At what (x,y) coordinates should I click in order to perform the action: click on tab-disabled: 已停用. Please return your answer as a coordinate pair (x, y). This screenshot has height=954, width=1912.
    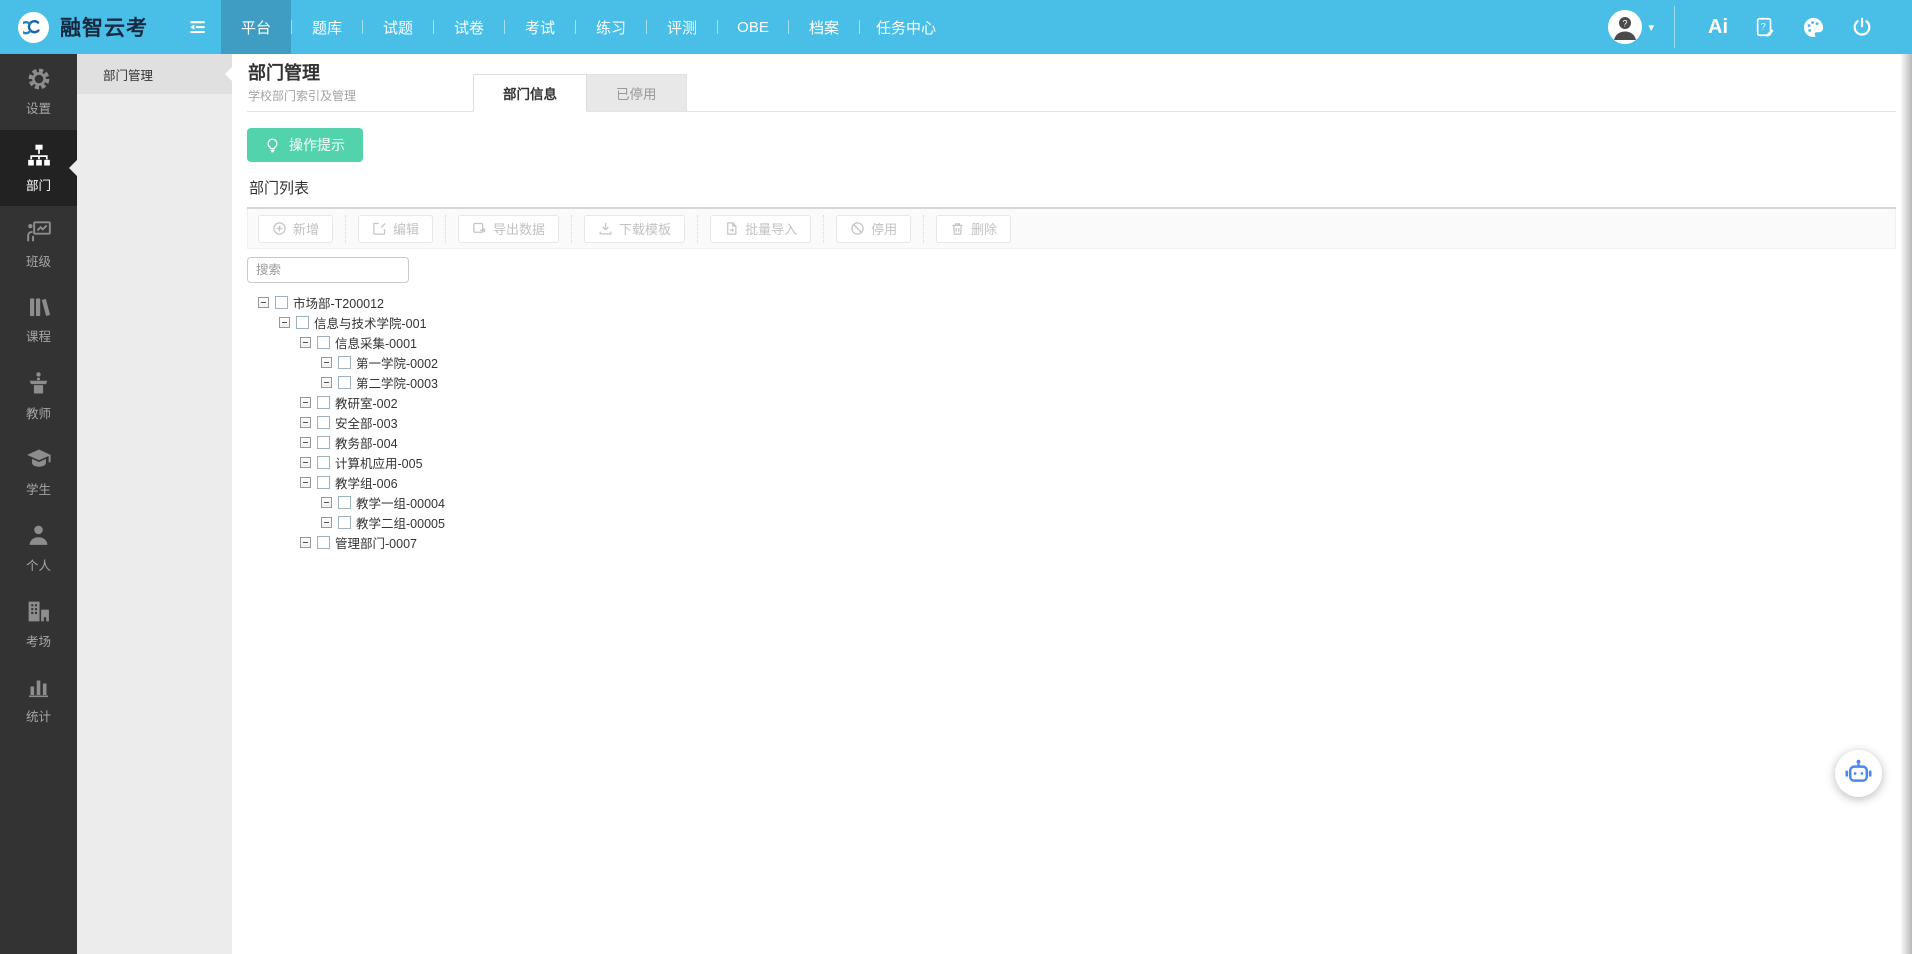
    Looking at the image, I should click on (637, 93).